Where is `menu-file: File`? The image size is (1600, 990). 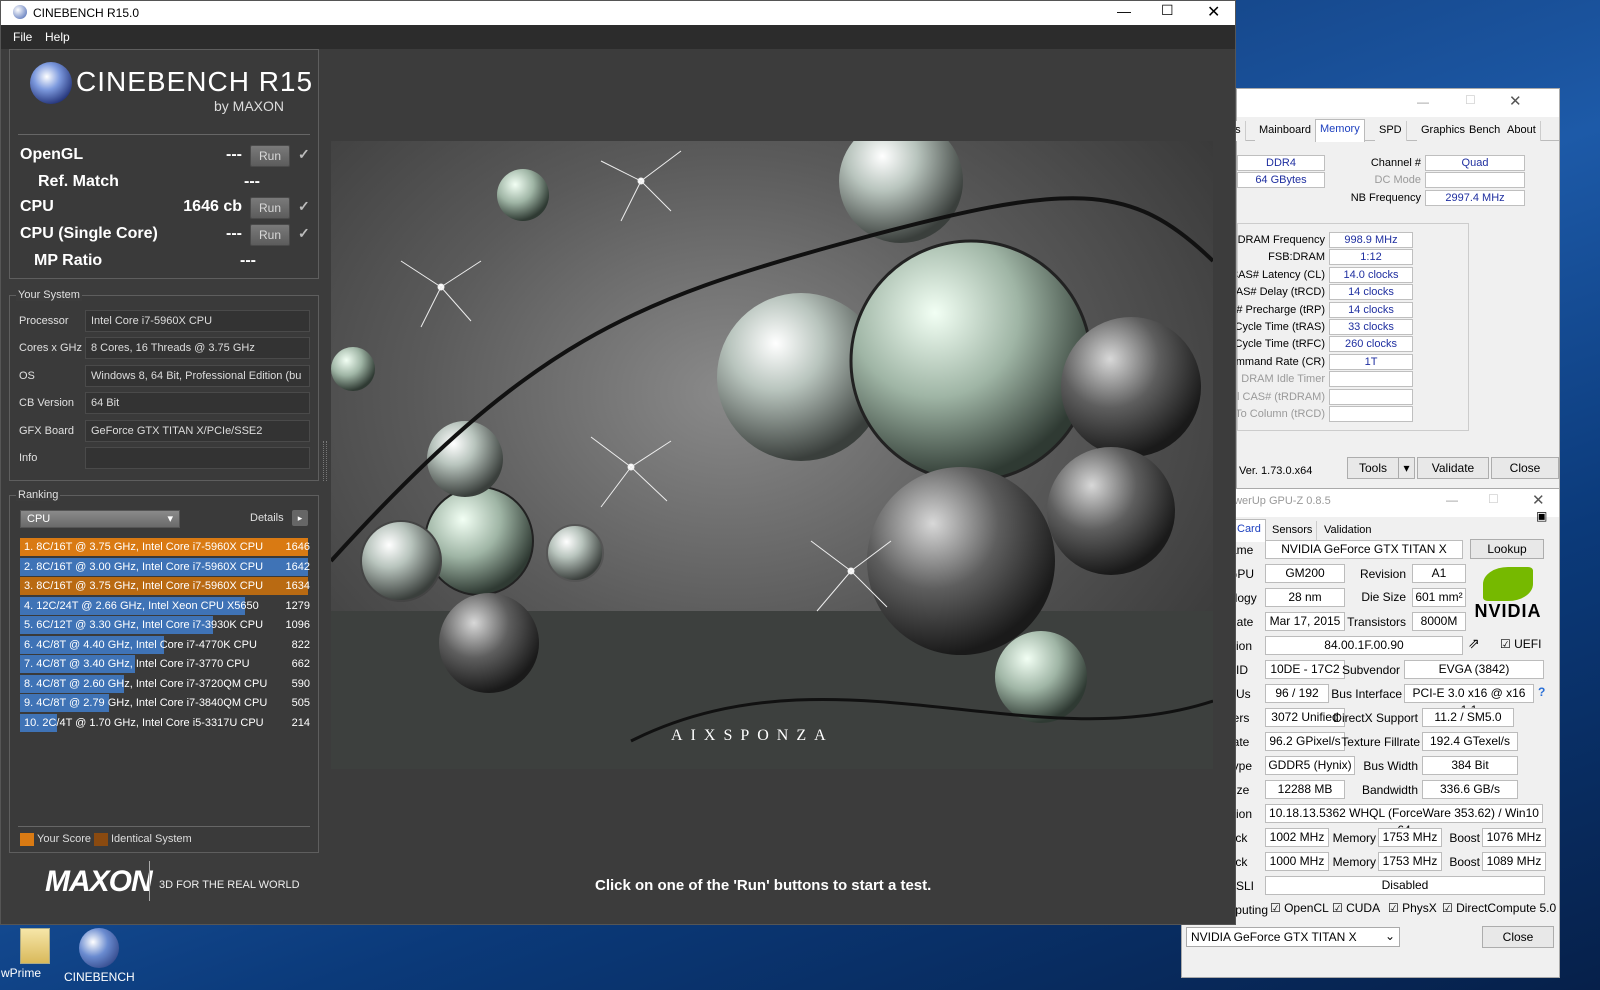 menu-file: File is located at coordinates (22, 37).